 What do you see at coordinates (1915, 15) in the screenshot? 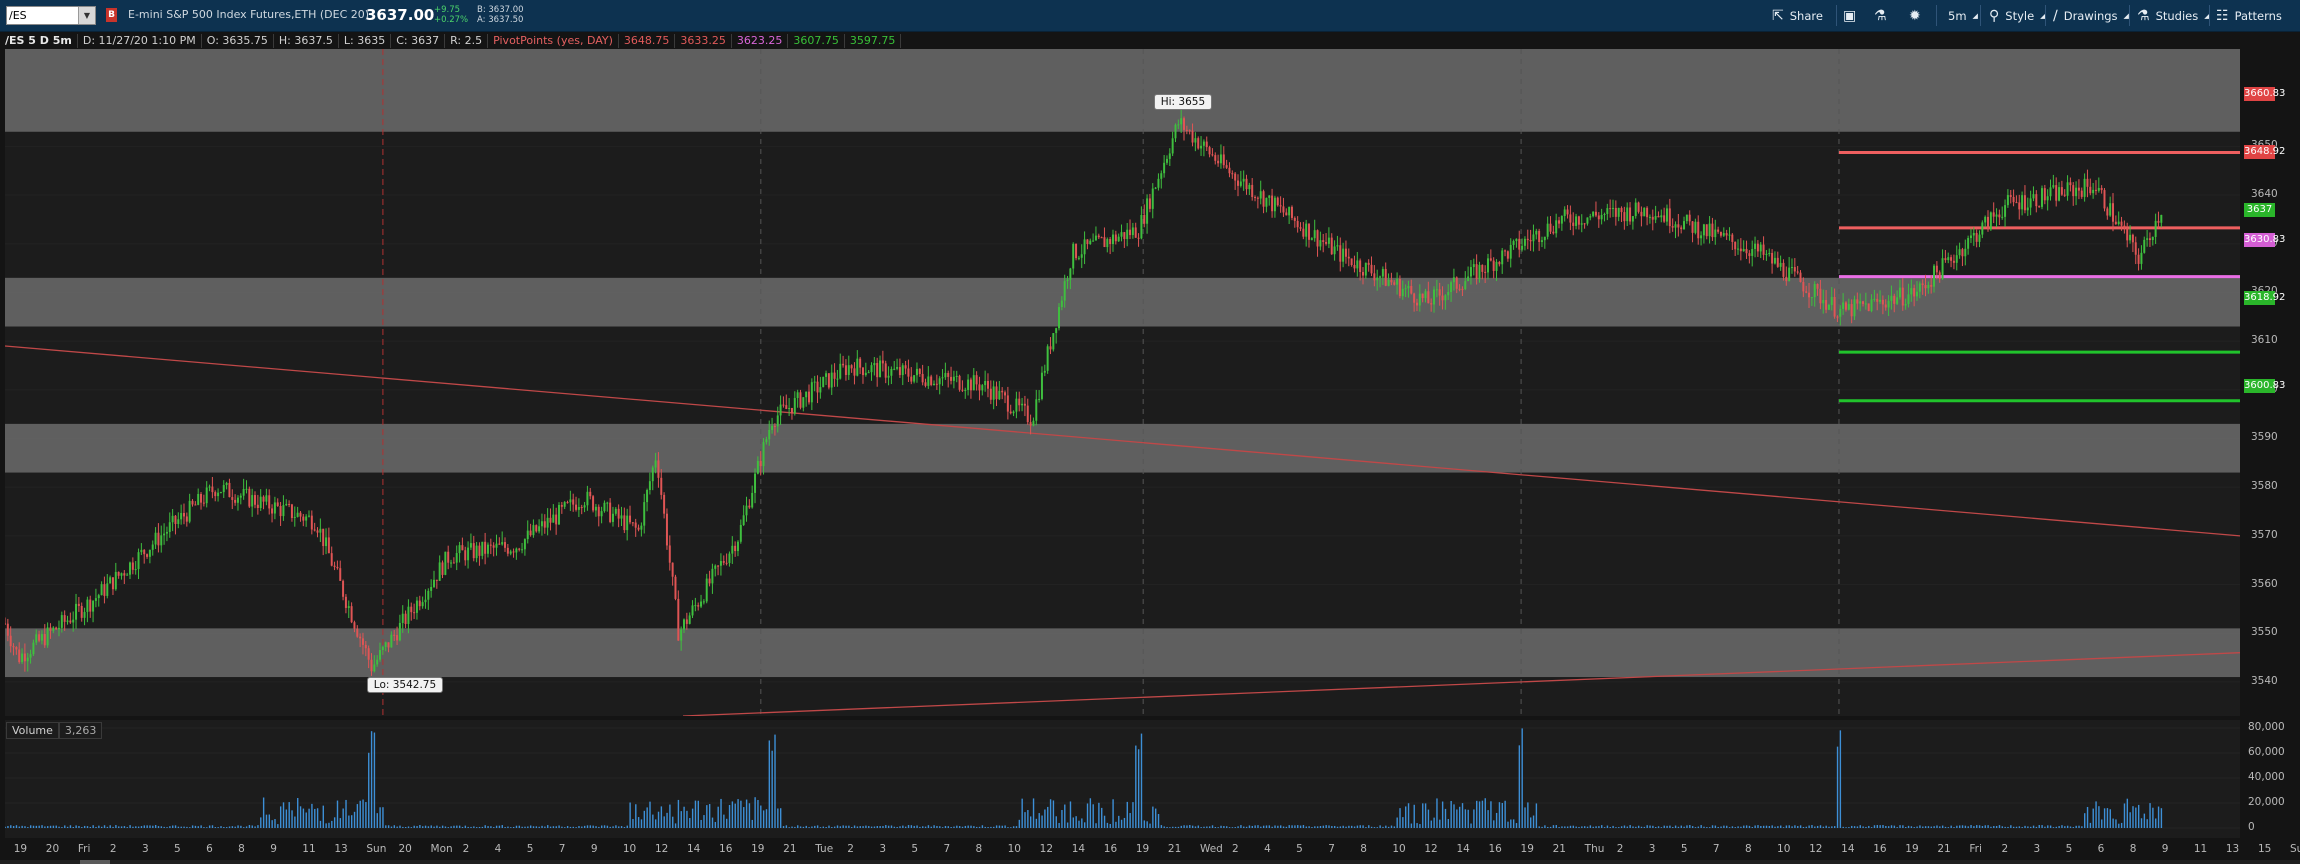
I see `settings-button: ✹` at bounding box center [1915, 15].